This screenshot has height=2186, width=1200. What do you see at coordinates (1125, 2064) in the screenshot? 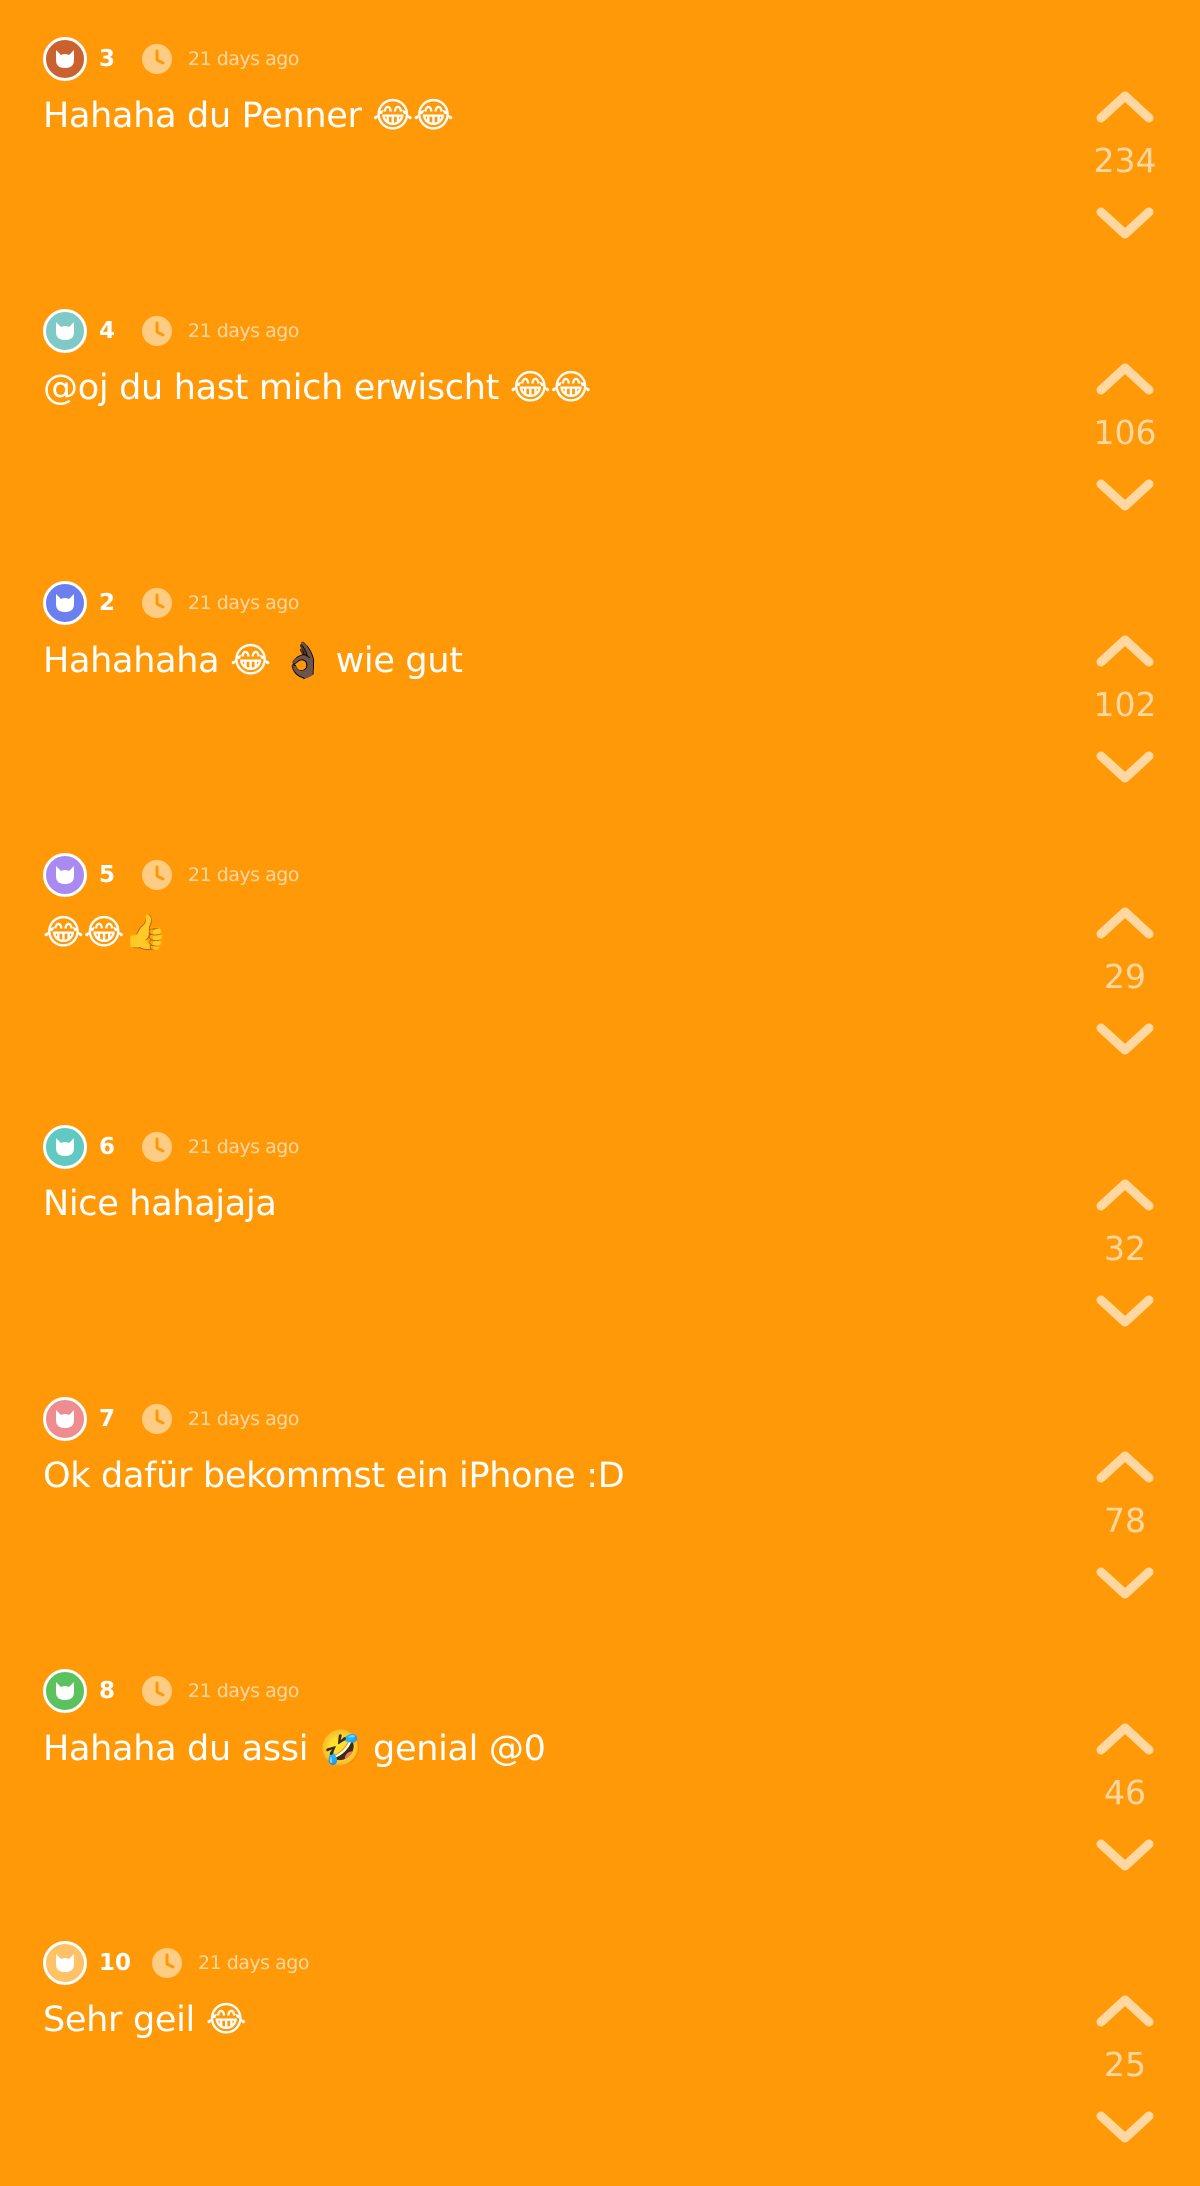
I see `vote-count: 25` at bounding box center [1125, 2064].